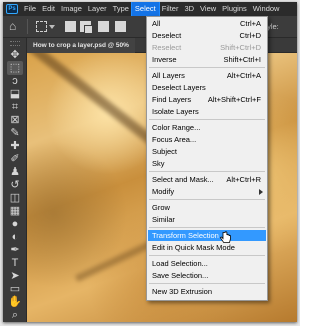 Image resolution: width=320 pixels, height=326 pixels. Describe the element at coordinates (207, 151) in the screenshot. I see `menu-item-subject: Subject` at that location.